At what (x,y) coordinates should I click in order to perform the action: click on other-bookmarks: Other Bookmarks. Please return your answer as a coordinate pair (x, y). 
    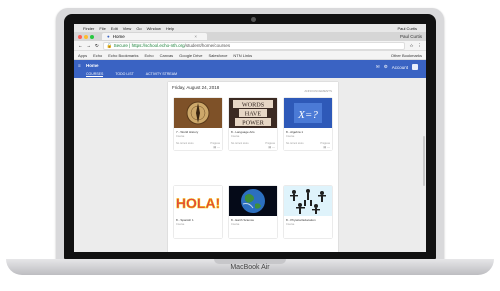
    Looking at the image, I should click on (406, 55).